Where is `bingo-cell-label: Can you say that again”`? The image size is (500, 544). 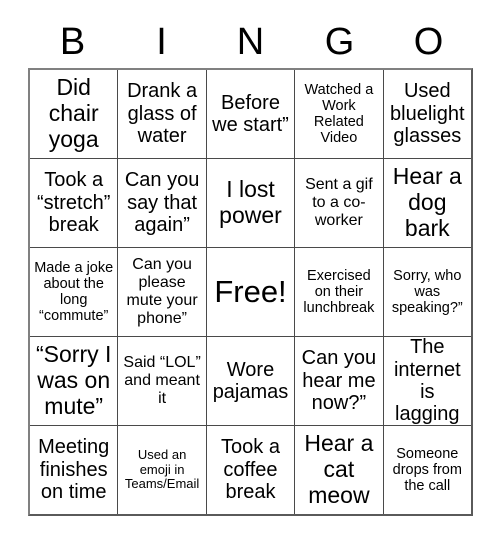 bingo-cell-label: Can you say that again” is located at coordinates (162, 203).